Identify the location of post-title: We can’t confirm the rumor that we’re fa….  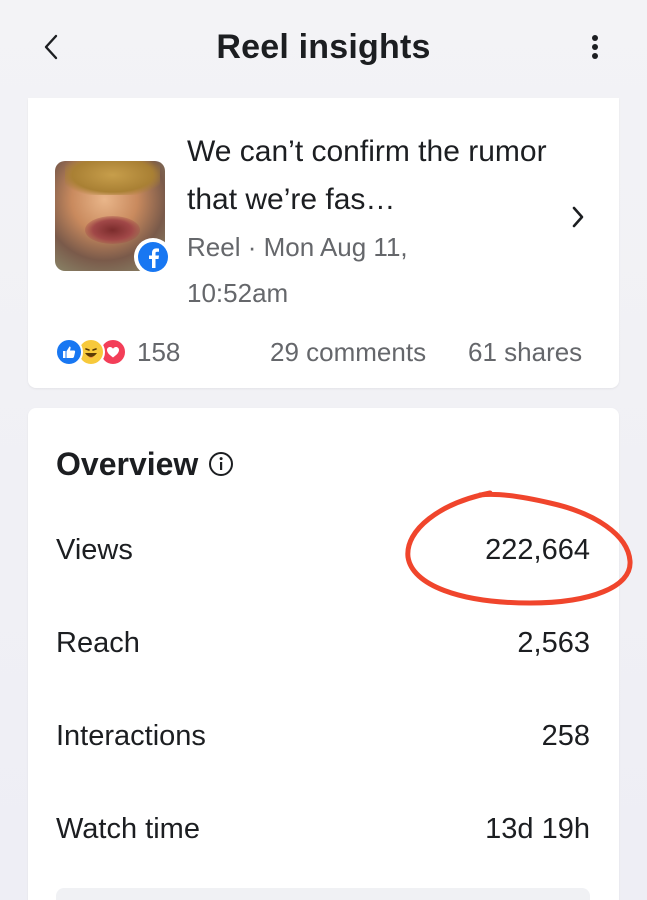
(367, 175).